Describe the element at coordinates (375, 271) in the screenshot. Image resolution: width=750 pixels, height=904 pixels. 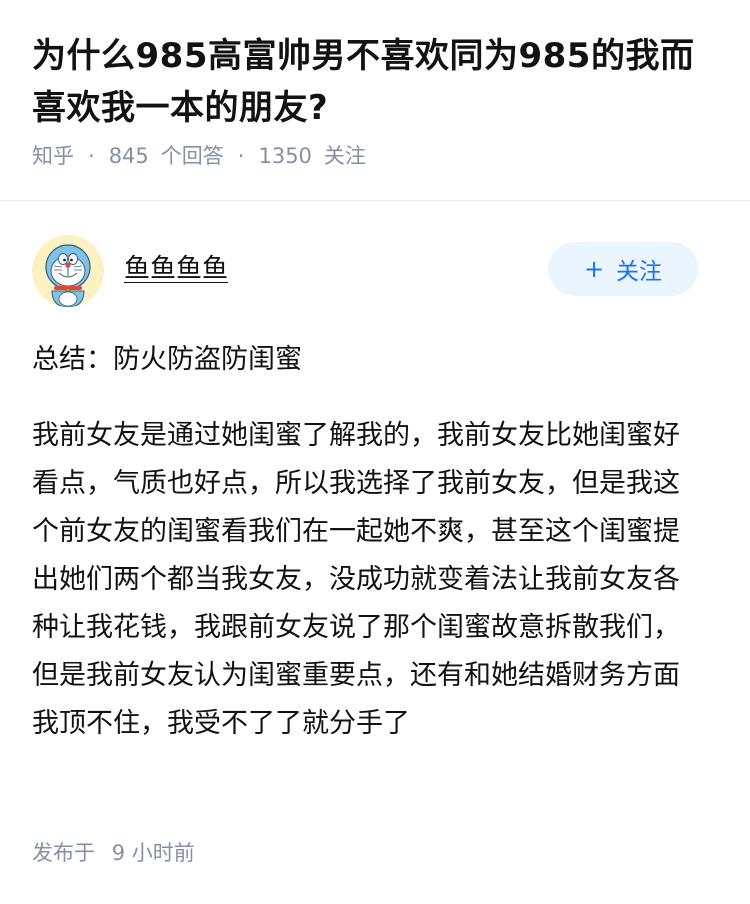
I see `author-row: 鱼鱼鱼鱼 + 关注` at that location.